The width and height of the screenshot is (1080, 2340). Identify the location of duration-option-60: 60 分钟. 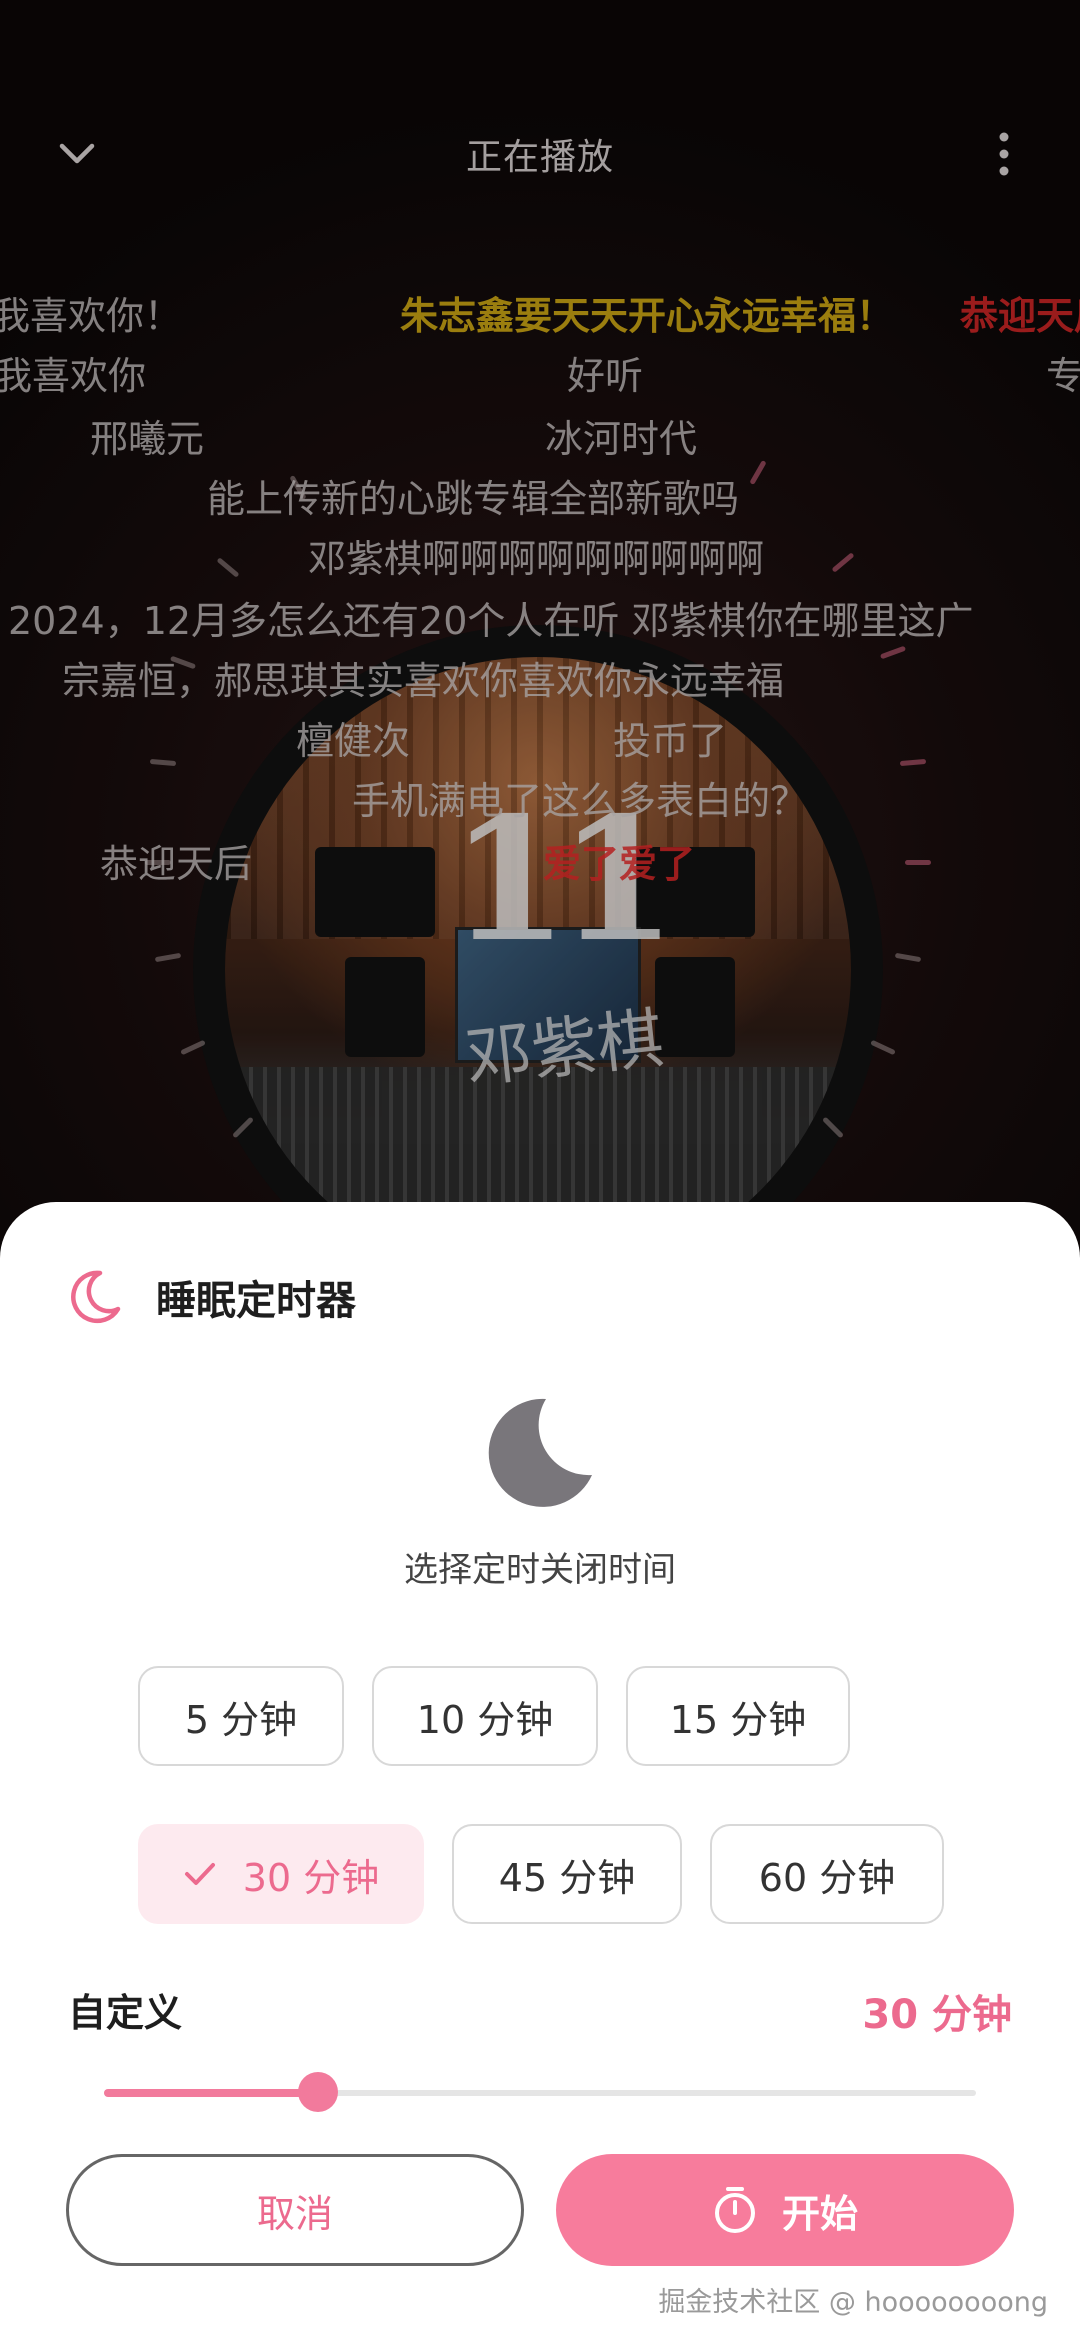
(827, 1874).